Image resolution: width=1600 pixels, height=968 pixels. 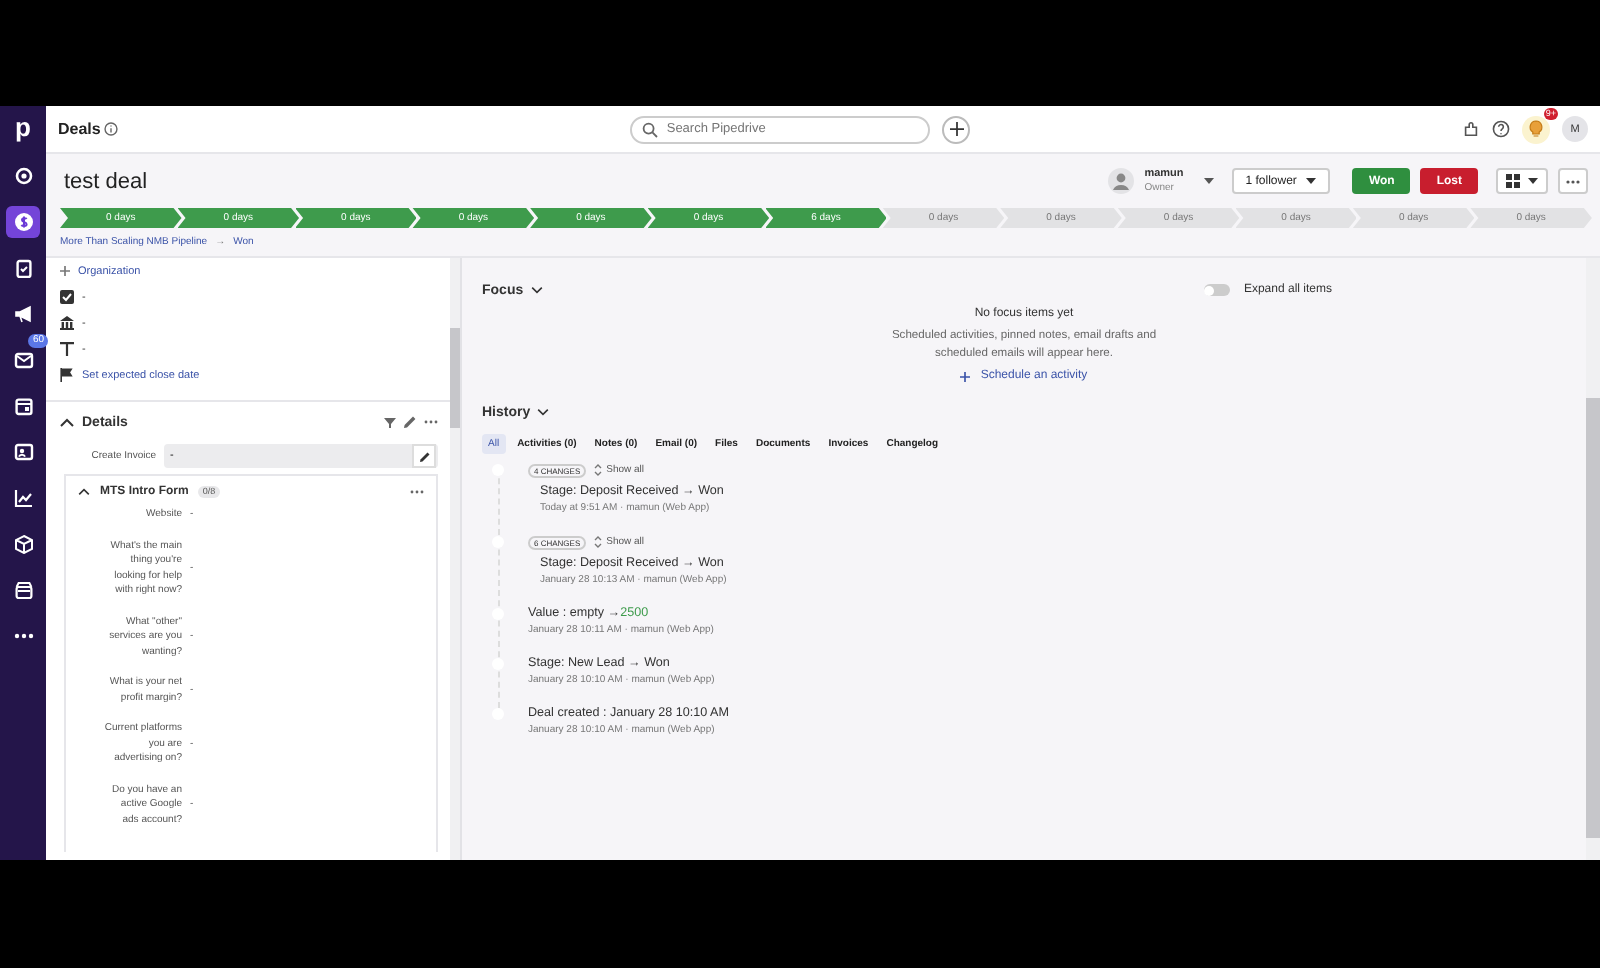 I want to click on app-logo: p, so click(x=23, y=130).